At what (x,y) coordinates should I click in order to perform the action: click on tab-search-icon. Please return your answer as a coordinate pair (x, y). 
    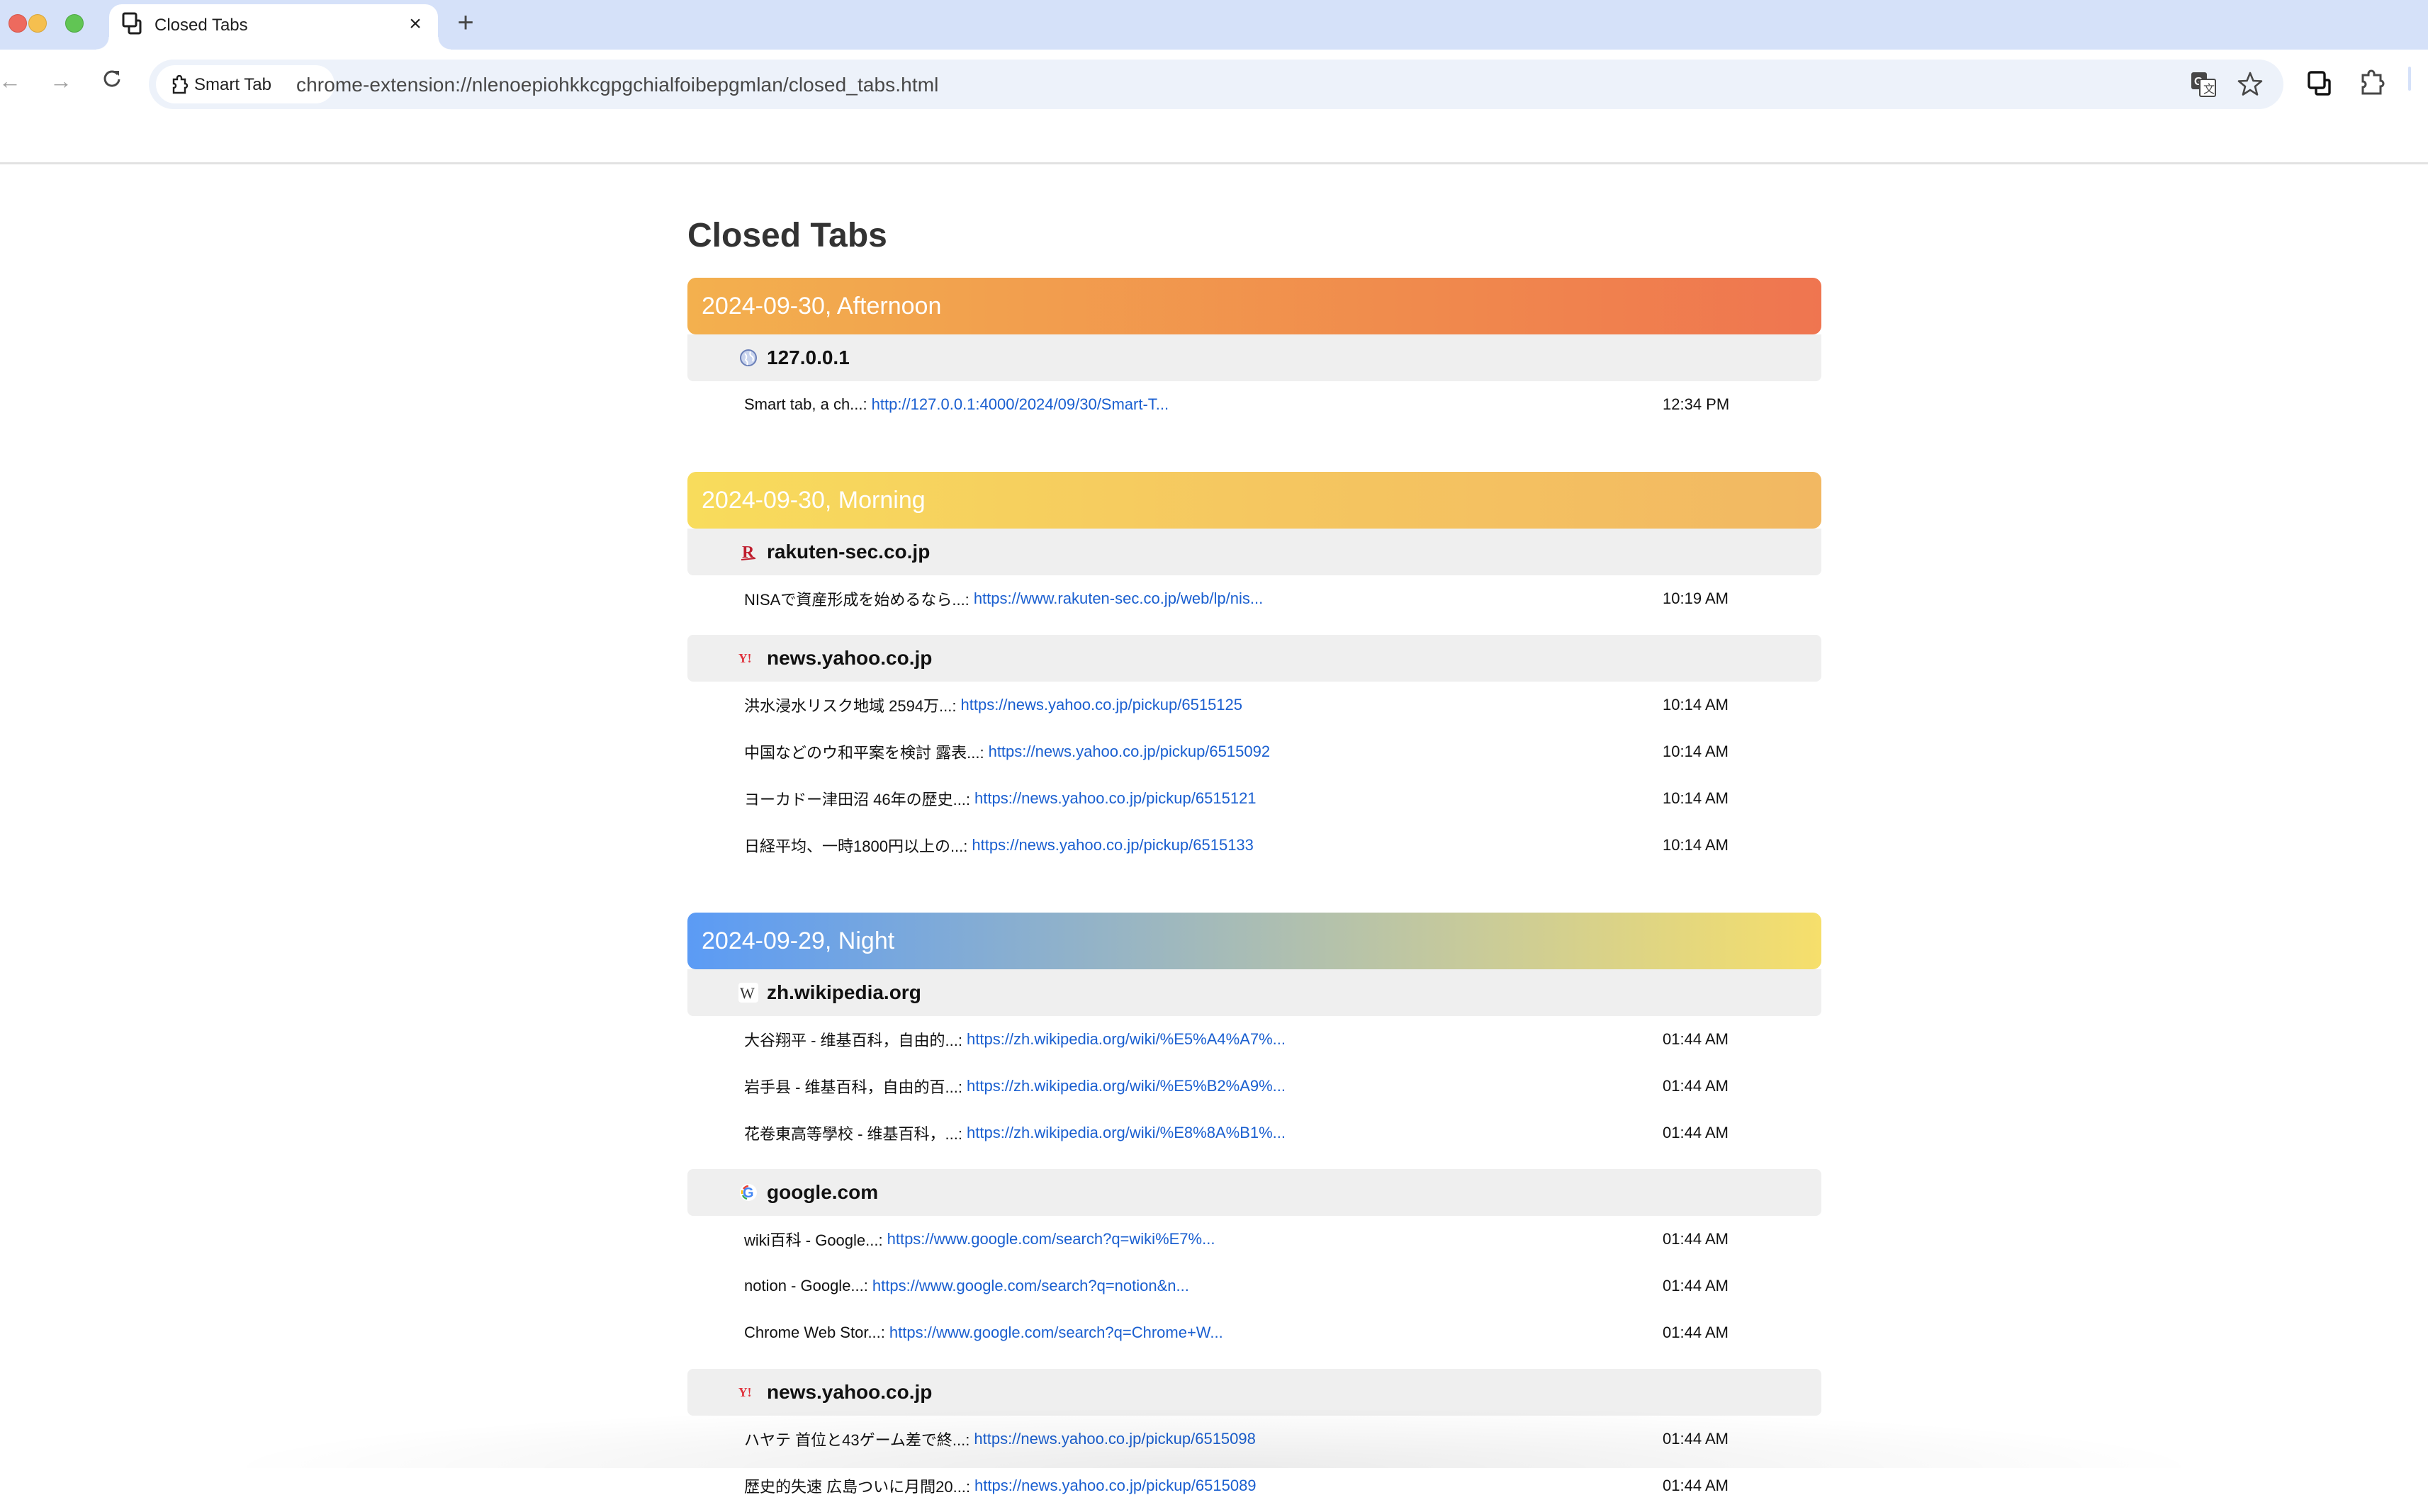
    Looking at the image, I should click on (2320, 83).